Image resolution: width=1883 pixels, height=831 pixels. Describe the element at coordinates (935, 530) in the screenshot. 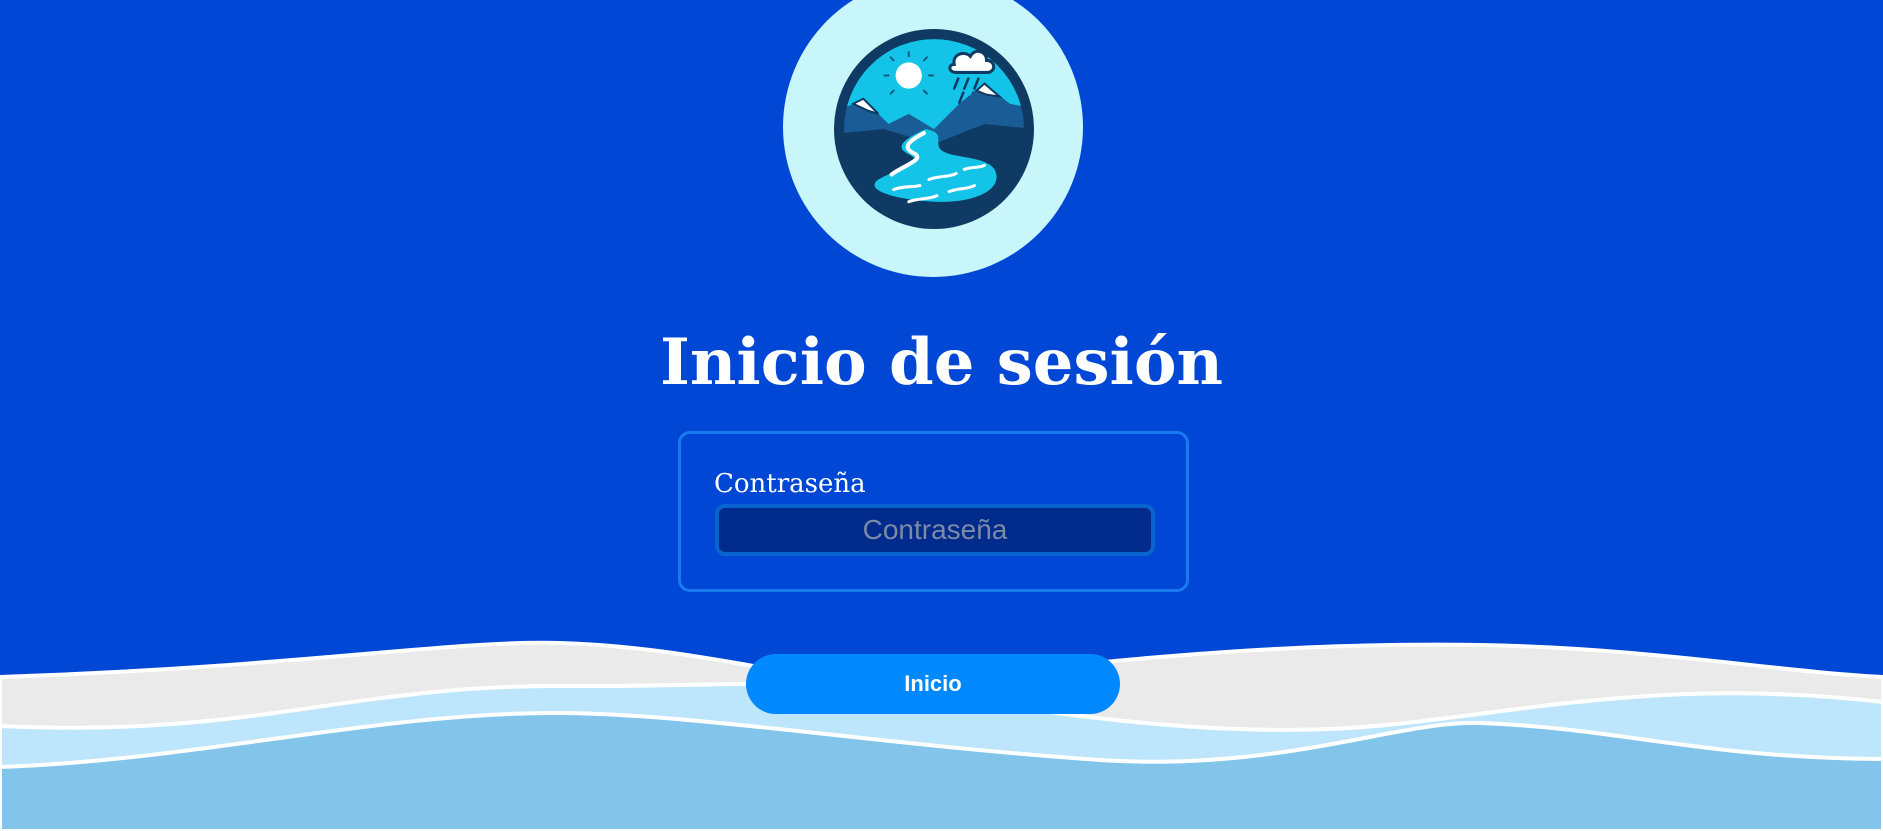

I see `password-input` at that location.